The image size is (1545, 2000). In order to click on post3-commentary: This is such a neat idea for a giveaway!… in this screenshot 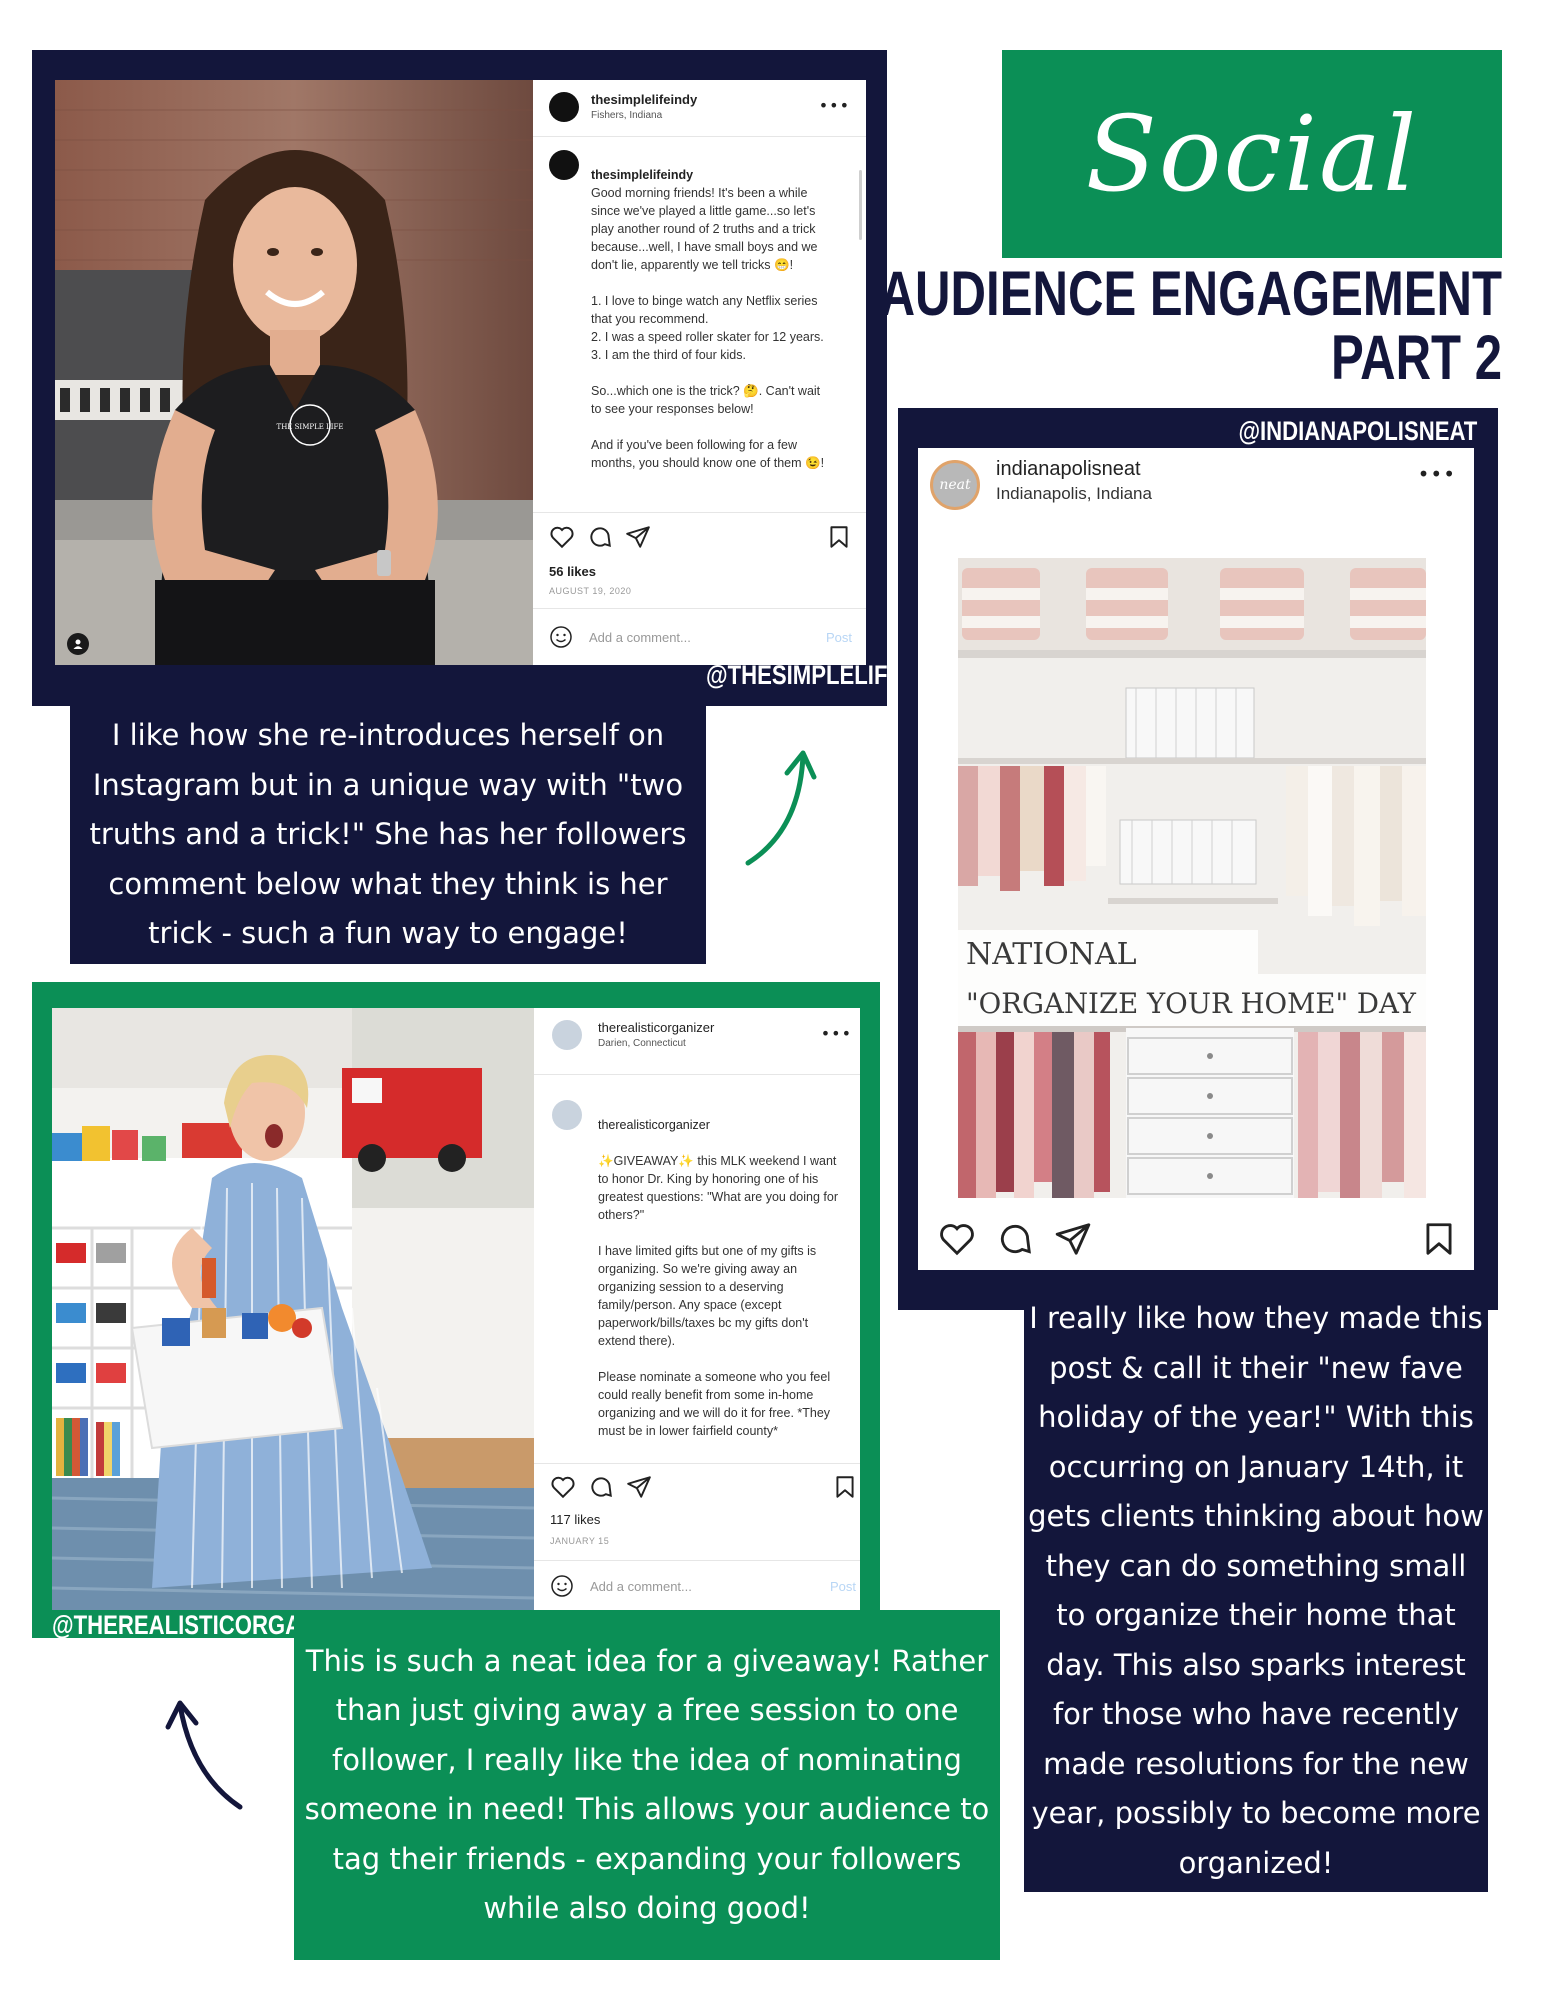, I will do `click(647, 1785)`.